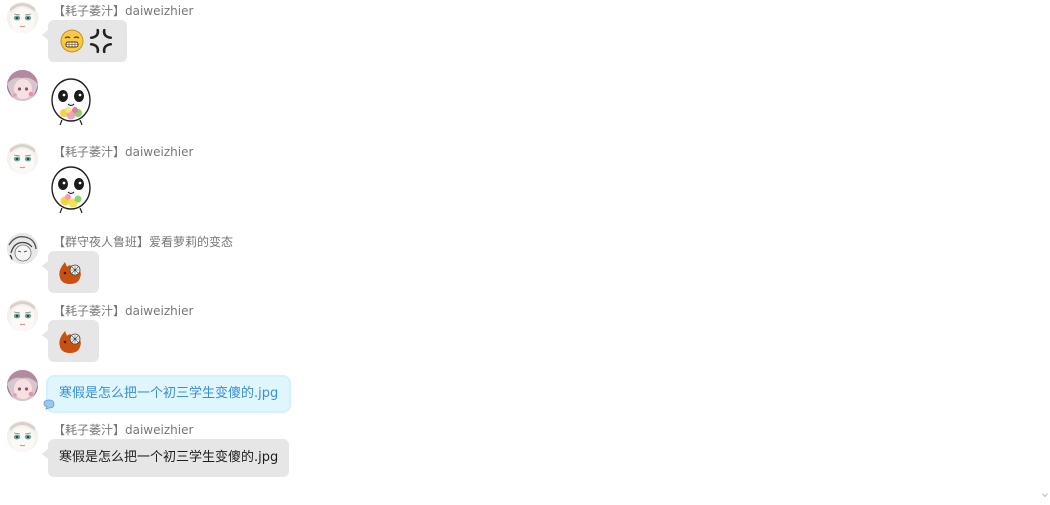 The height and width of the screenshot is (505, 1050). What do you see at coordinates (22, 248) in the screenshot?
I see `sketch-avatar` at bounding box center [22, 248].